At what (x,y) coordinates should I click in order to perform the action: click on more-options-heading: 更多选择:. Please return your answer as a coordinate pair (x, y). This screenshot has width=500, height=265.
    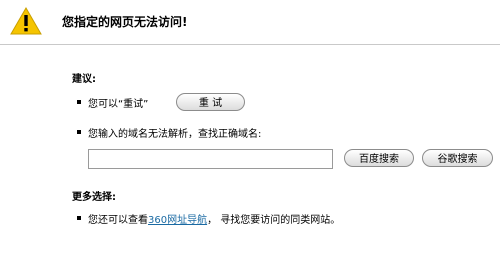
    Looking at the image, I should click on (94, 197).